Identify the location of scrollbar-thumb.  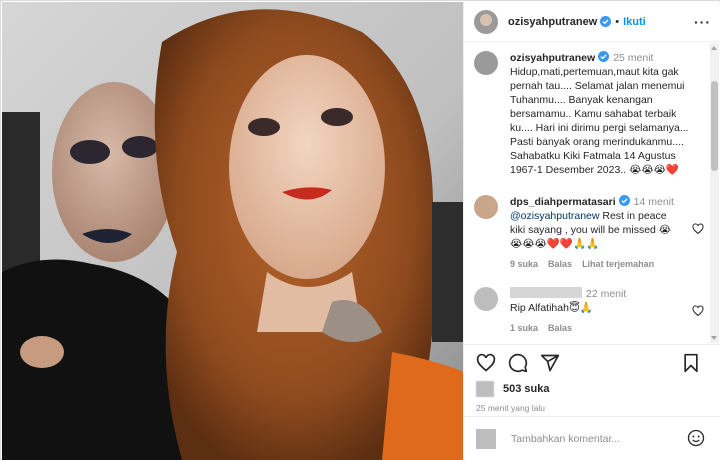
(714, 126).